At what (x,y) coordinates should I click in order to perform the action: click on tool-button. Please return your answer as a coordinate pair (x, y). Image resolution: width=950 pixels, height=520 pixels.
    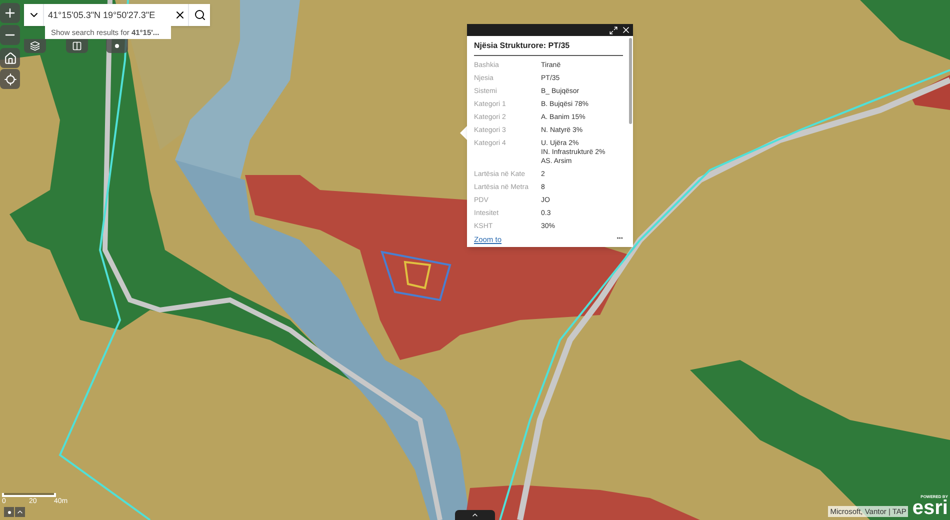
    Looking at the image, I should click on (117, 46).